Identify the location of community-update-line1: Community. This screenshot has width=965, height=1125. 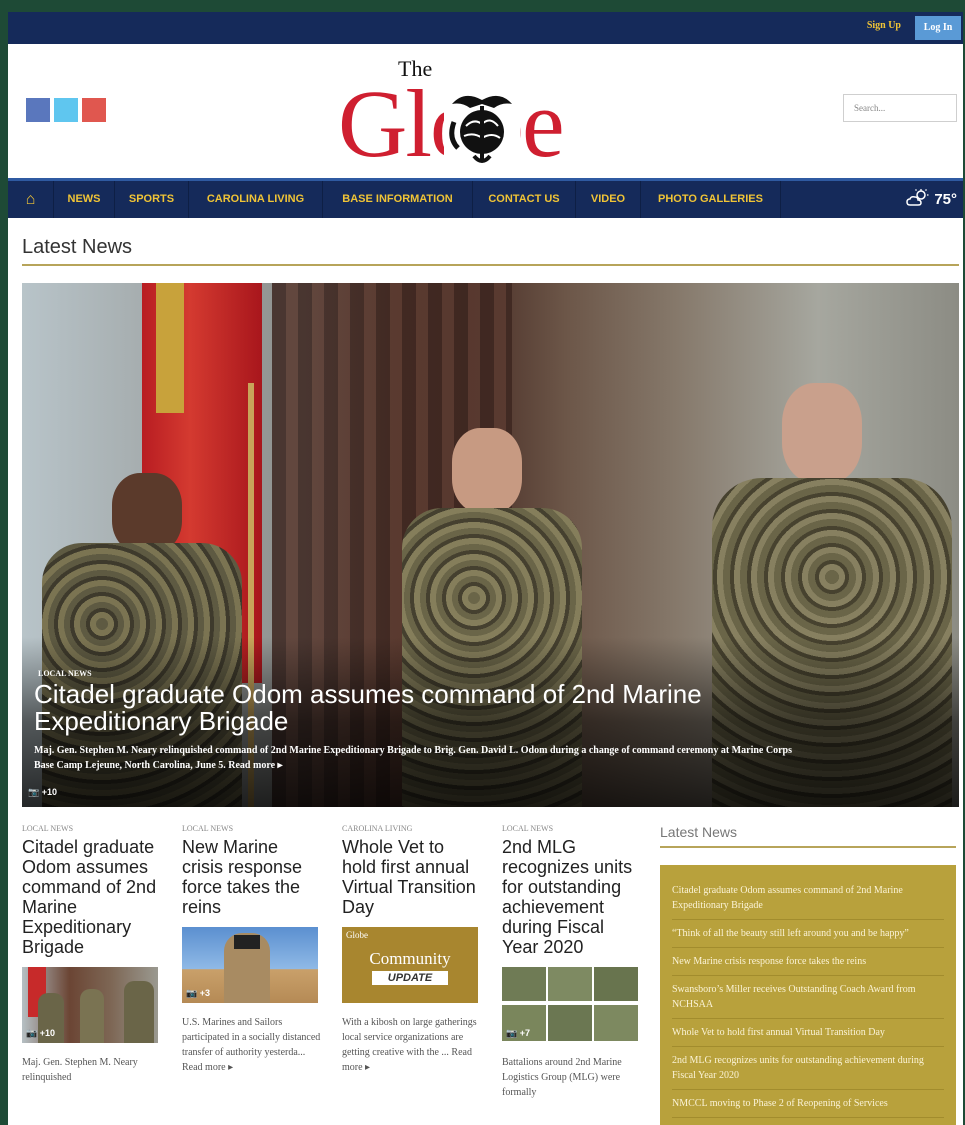
(410, 958).